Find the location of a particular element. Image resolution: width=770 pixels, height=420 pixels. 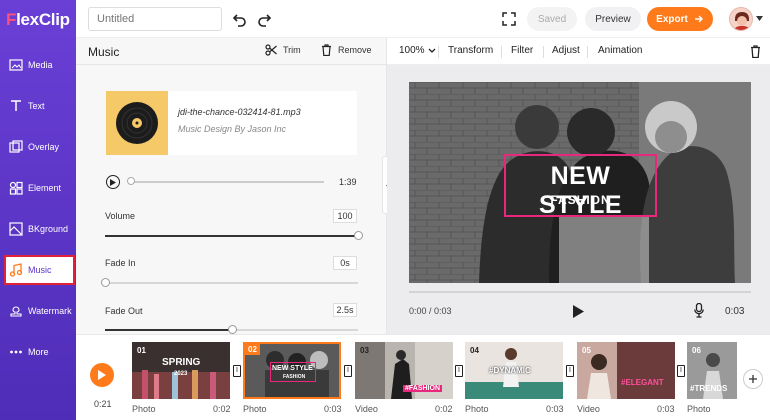

microphone-icon is located at coordinates (699, 310).